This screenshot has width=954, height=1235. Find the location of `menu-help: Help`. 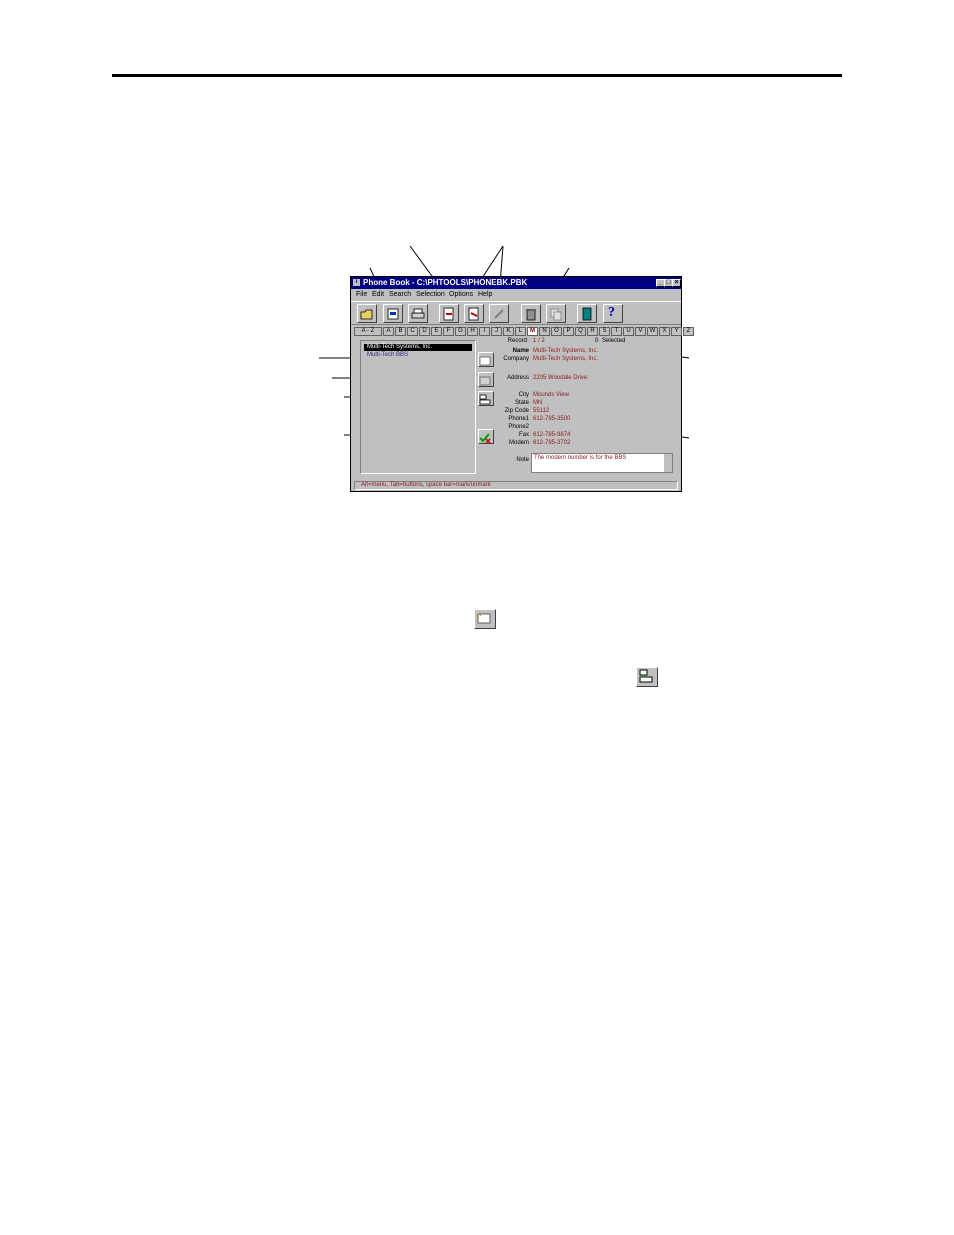

menu-help: Help is located at coordinates (485, 295).